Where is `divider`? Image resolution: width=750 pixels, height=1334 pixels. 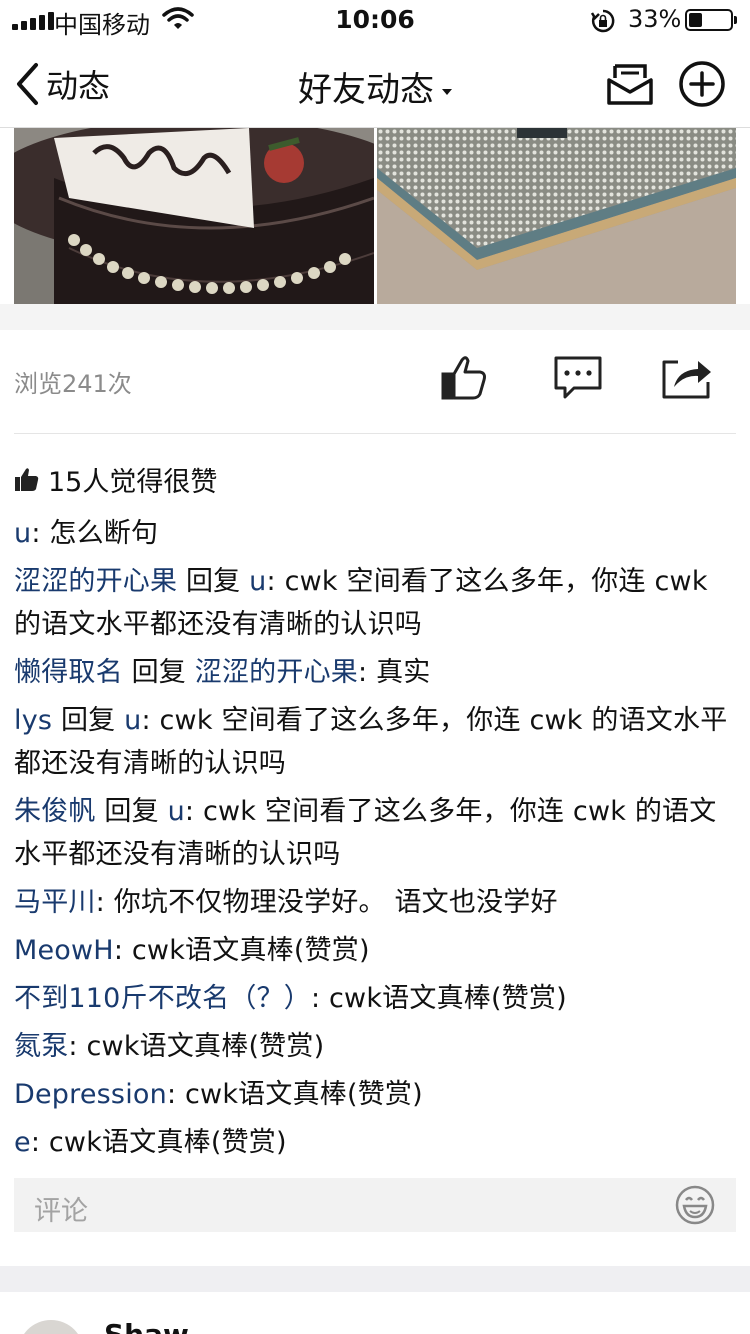 divider is located at coordinates (375, 433).